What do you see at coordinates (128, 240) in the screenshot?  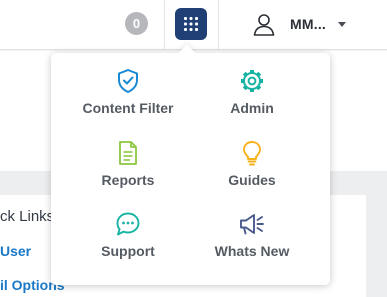 I see `menu-item-support: Support` at bounding box center [128, 240].